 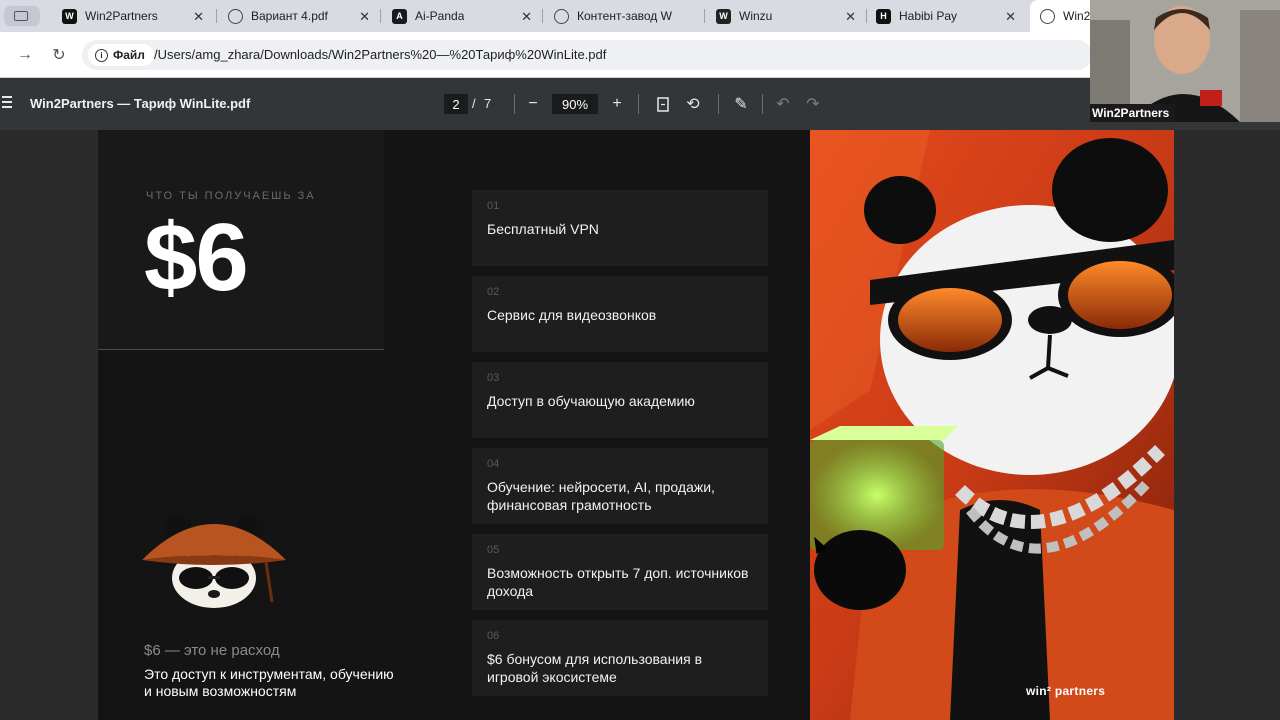 What do you see at coordinates (493, 378) in the screenshot?
I see `feature-number: 03` at bounding box center [493, 378].